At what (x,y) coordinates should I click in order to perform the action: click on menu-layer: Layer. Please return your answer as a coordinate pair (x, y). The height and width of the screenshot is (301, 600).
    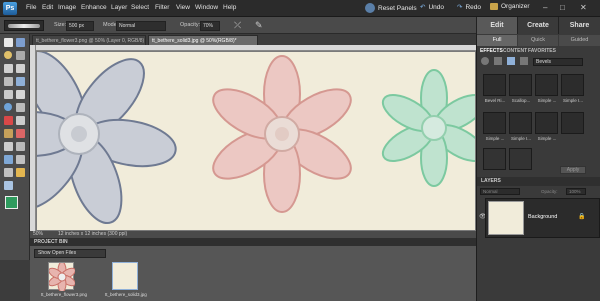
    Looking at the image, I should click on (119, 7).